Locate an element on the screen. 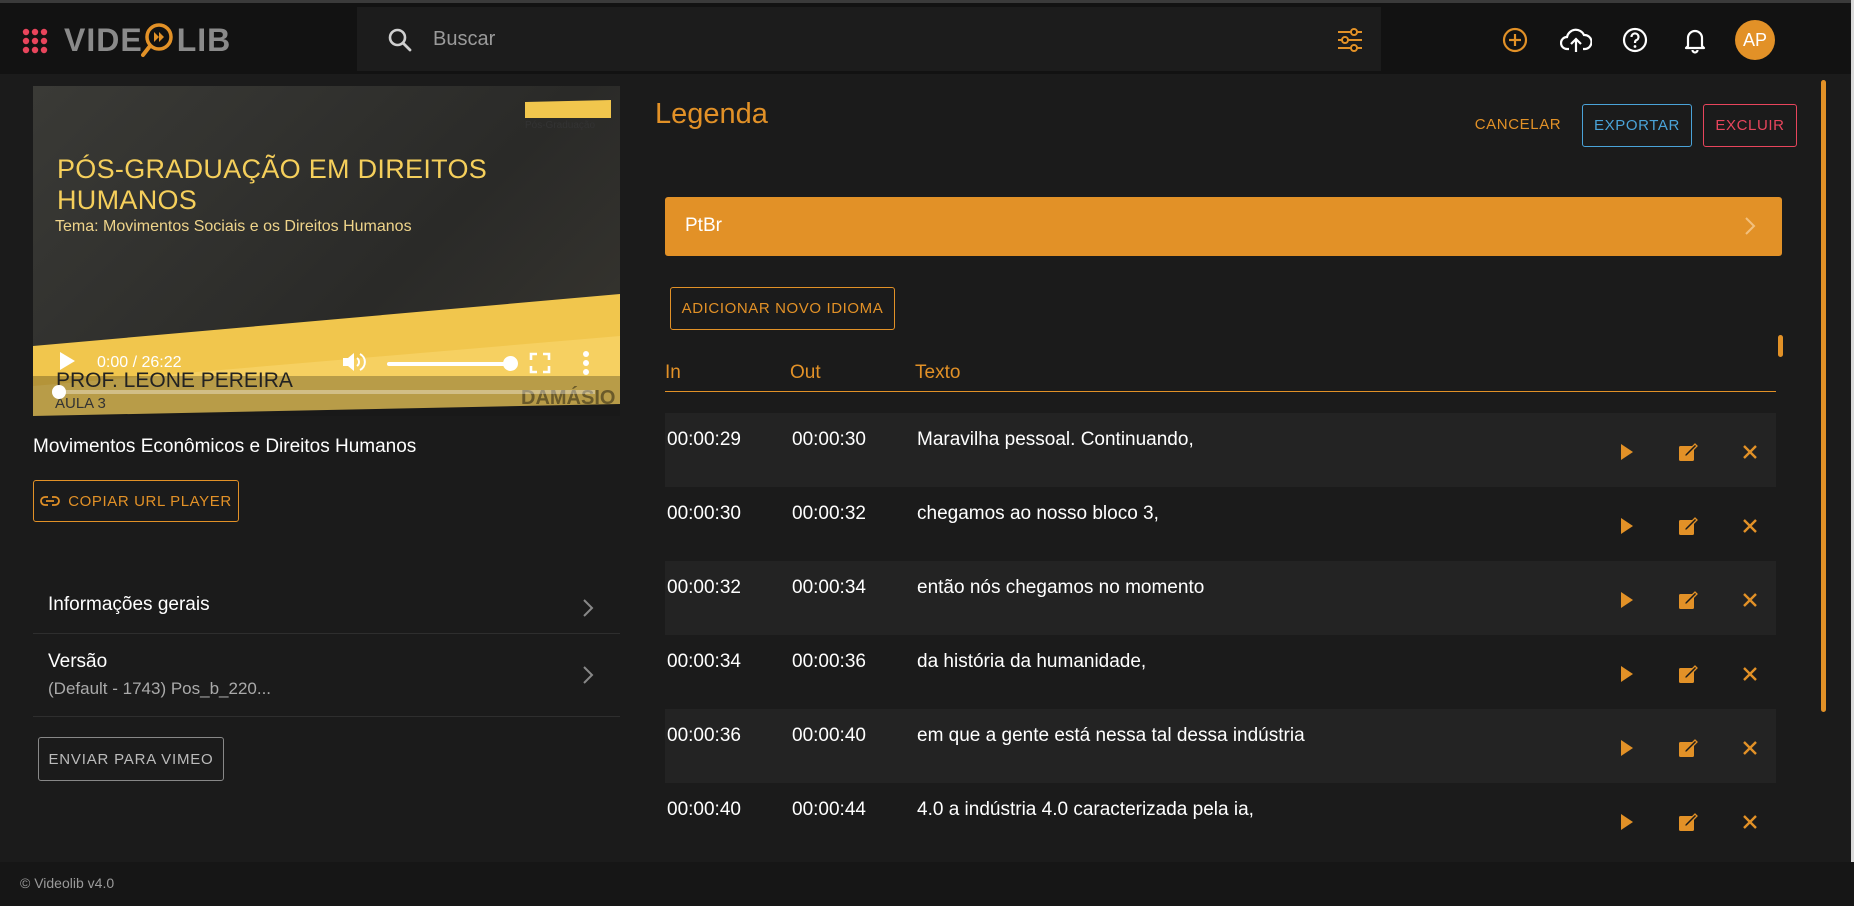 This screenshot has width=1854, height=906. page-title: Legenda is located at coordinates (711, 114).